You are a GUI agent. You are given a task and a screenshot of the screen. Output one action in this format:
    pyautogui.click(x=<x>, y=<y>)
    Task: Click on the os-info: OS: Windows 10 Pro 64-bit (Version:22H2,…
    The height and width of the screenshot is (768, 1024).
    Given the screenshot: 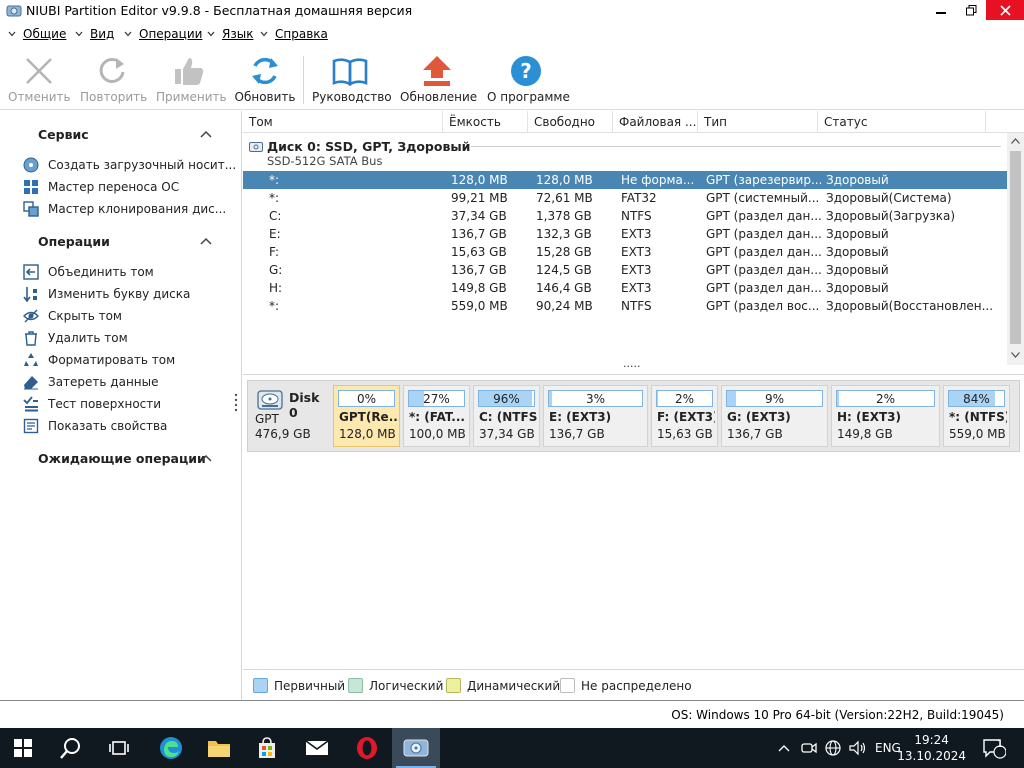 What is the action you would take?
    pyautogui.click(x=837, y=715)
    